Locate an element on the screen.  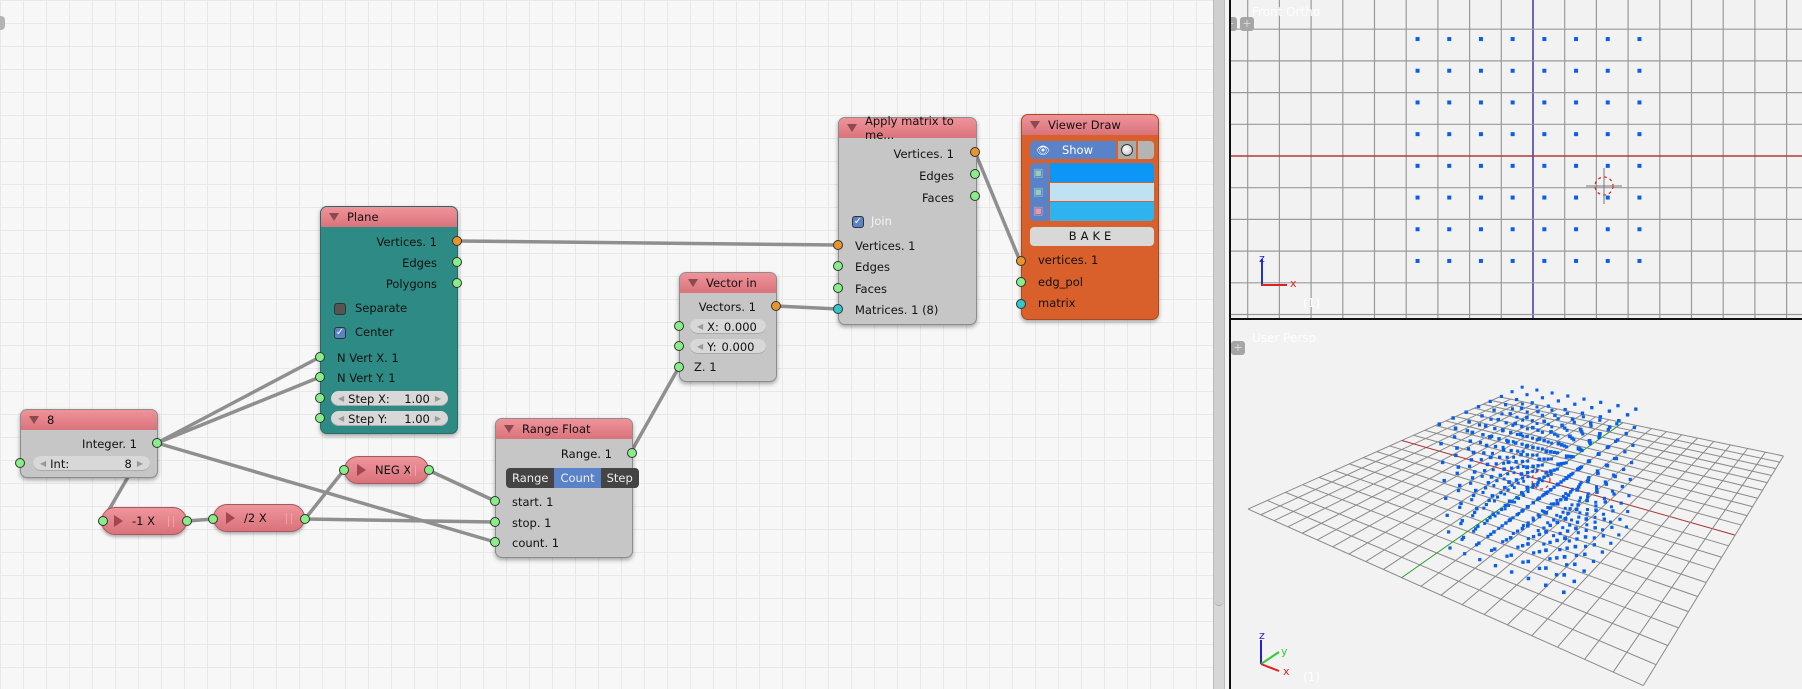
mode-count: Count is located at coordinates (577, 478).